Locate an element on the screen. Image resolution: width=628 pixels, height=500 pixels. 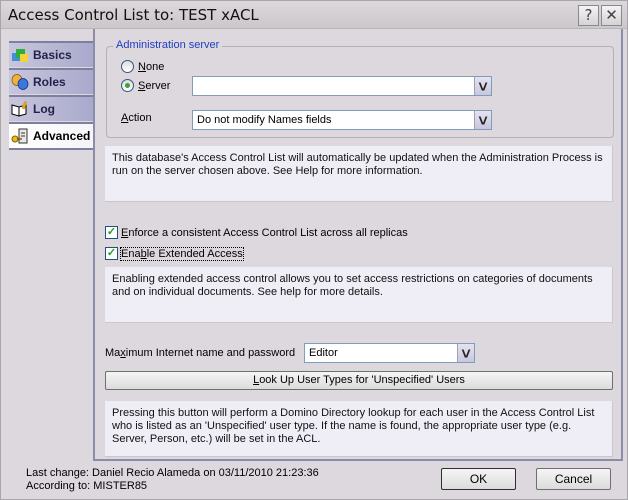
radio-none: None is located at coordinates (142, 66).